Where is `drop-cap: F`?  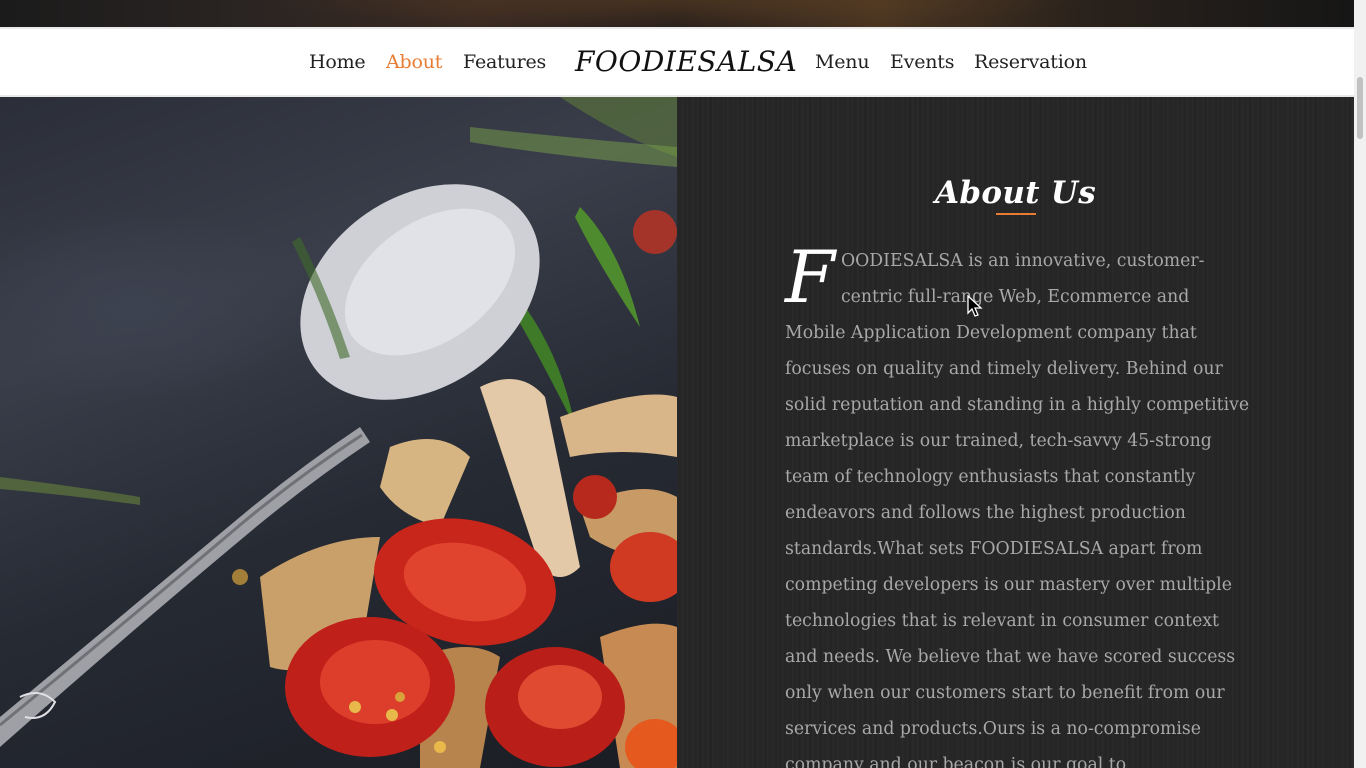 drop-cap: F is located at coordinates (810, 277).